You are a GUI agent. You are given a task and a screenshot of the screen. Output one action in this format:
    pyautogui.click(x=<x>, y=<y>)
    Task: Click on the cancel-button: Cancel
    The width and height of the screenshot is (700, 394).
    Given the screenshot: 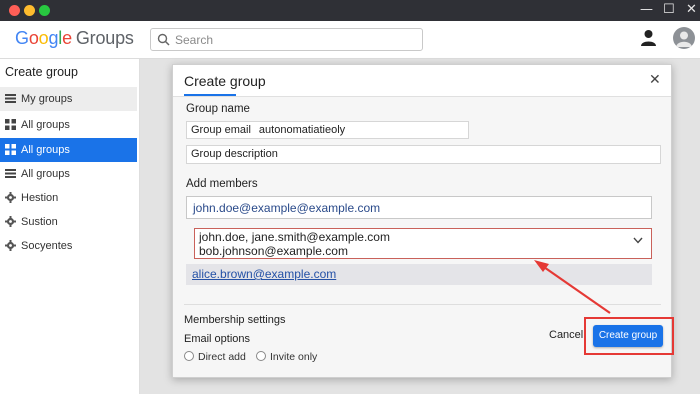 What is the action you would take?
    pyautogui.click(x=566, y=335)
    